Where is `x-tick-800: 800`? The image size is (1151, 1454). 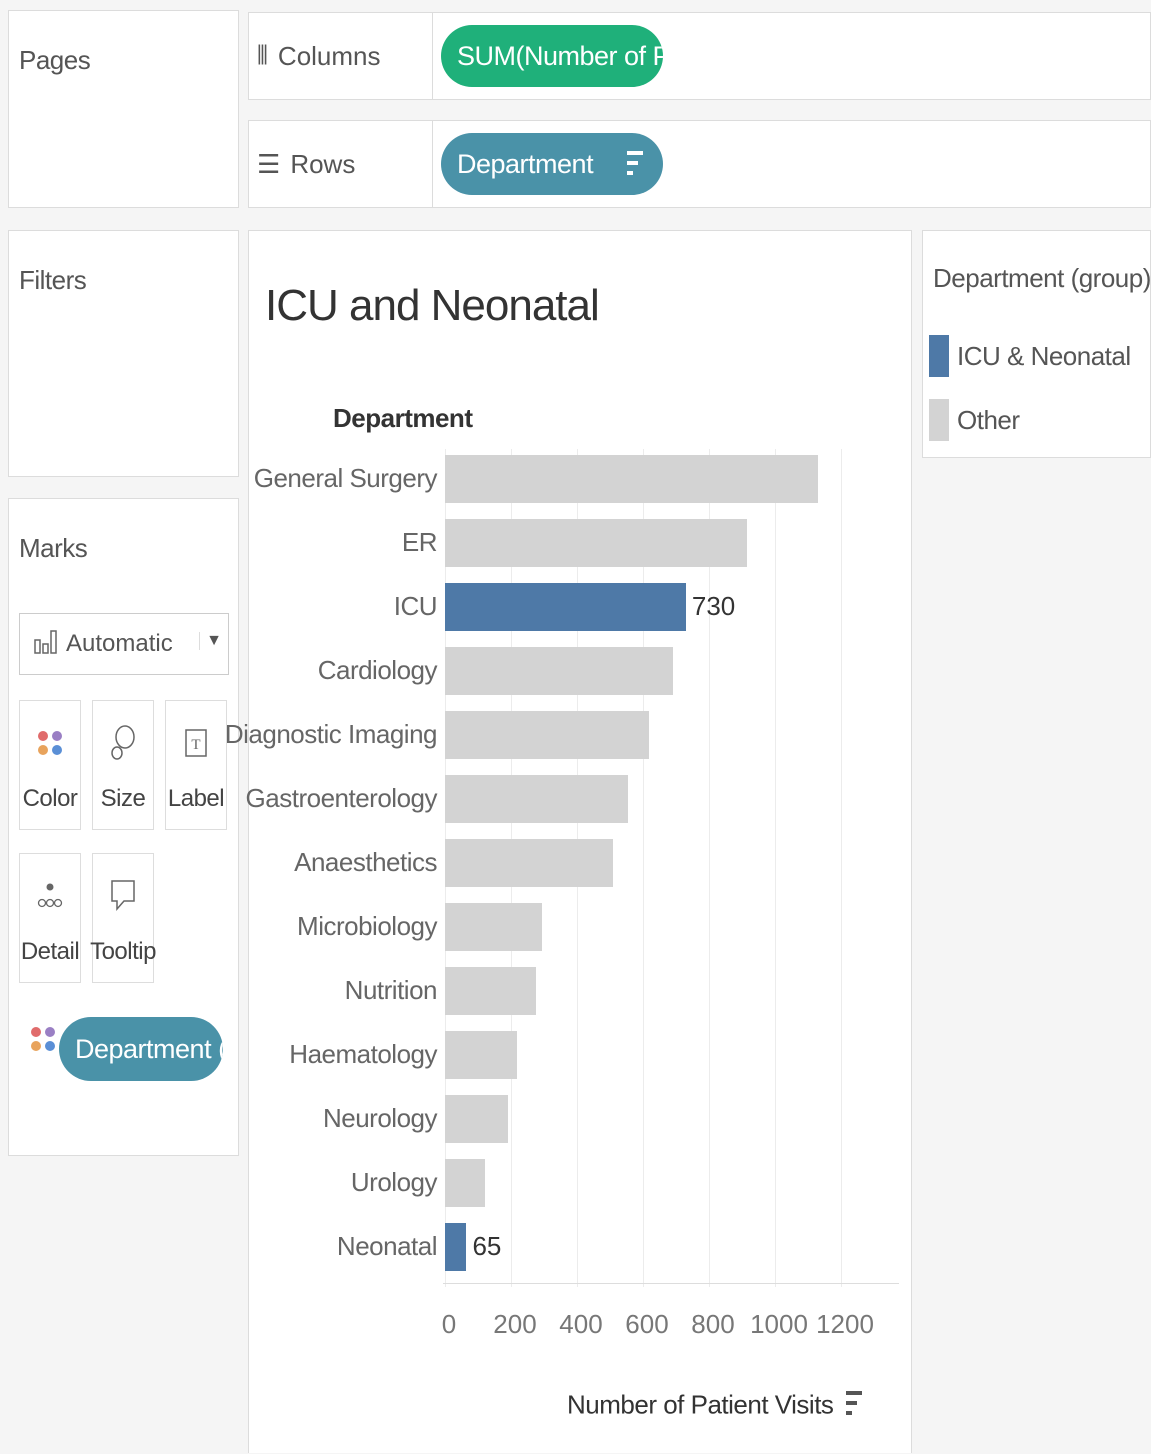 x-tick-800: 800 is located at coordinates (713, 1324).